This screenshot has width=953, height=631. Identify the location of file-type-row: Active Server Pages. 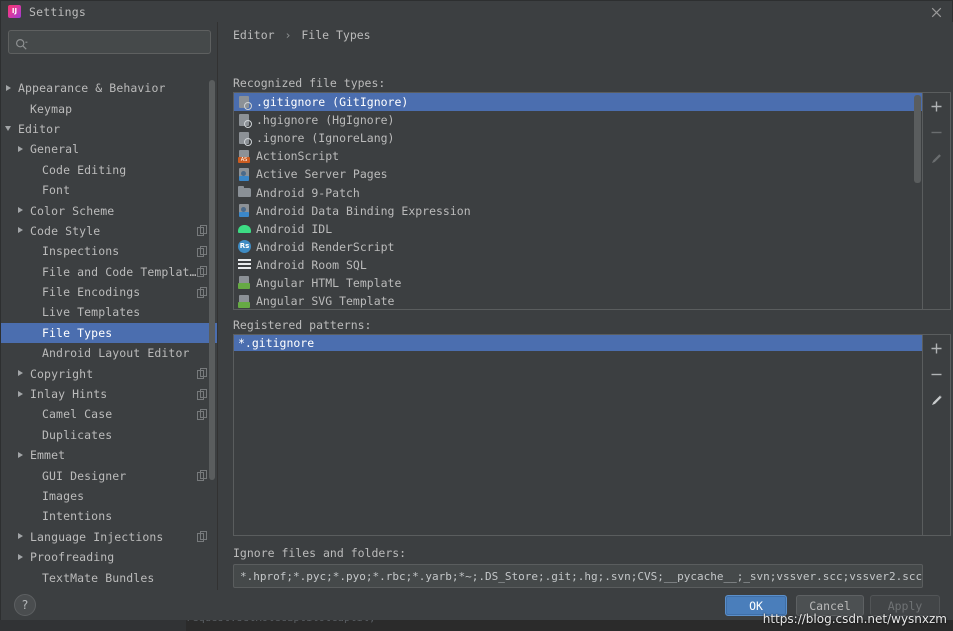
(578, 174).